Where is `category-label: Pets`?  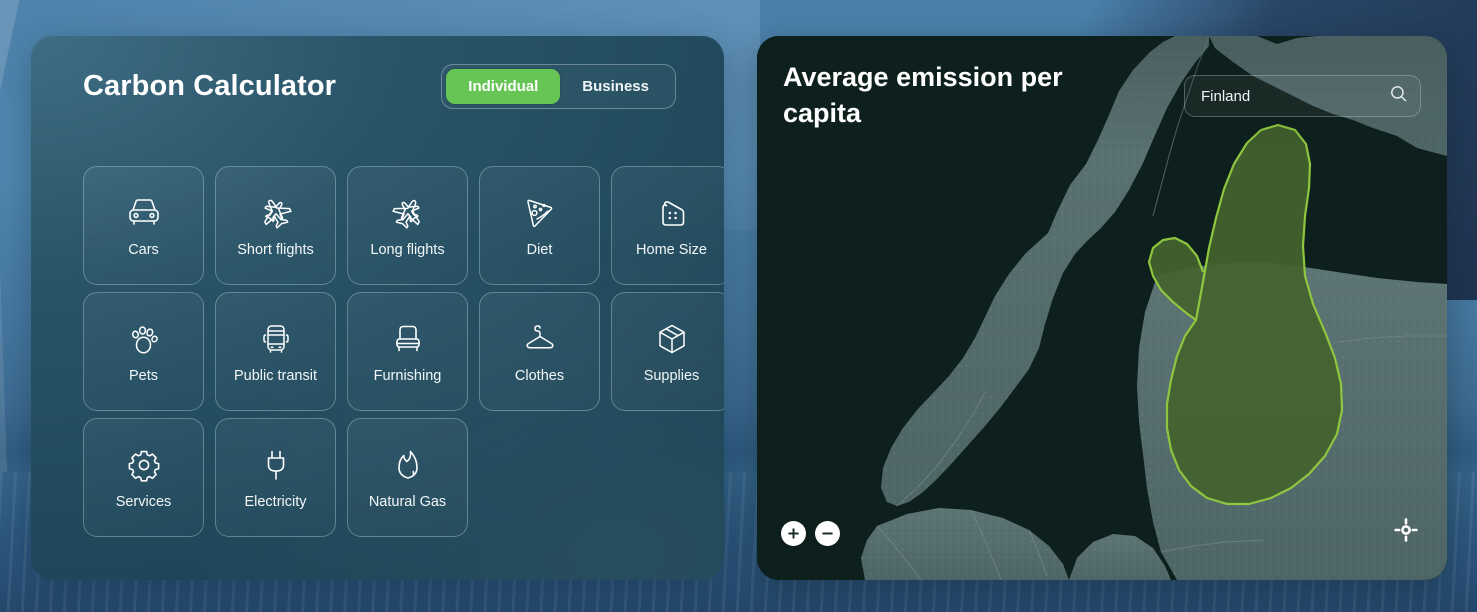 category-label: Pets is located at coordinates (143, 376).